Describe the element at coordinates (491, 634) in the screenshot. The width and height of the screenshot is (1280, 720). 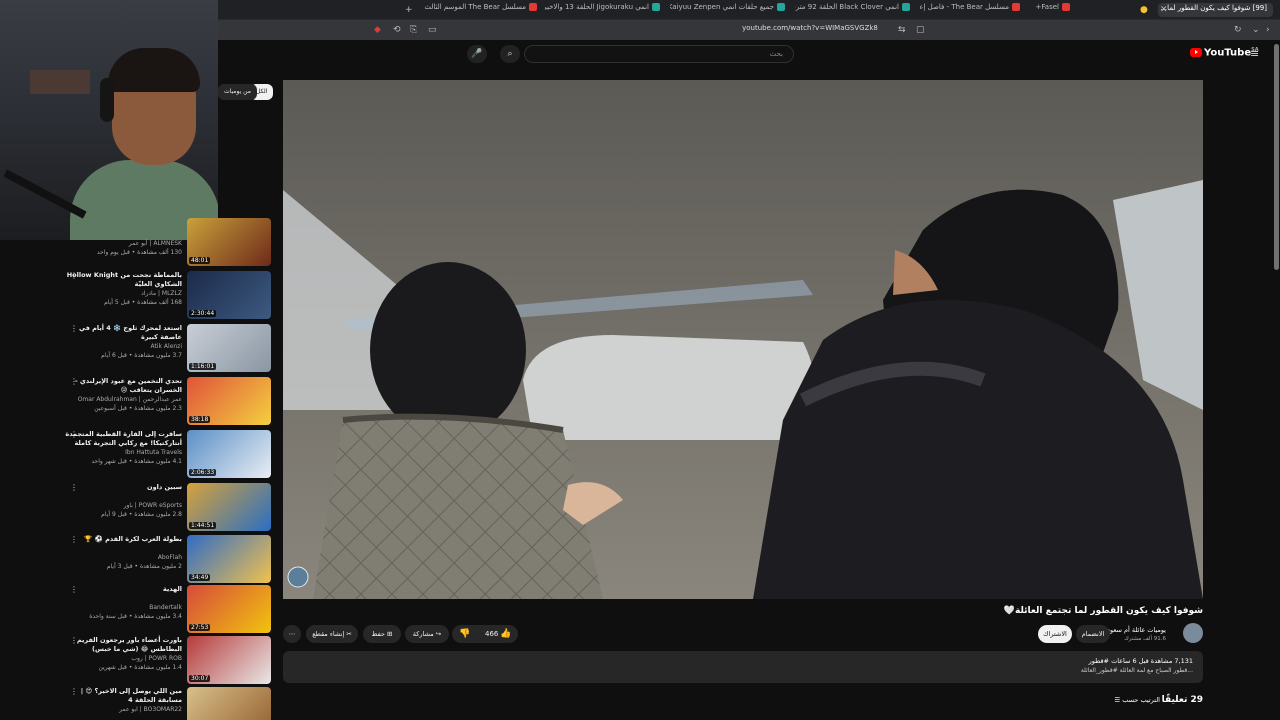
I see `like-count: 466` at that location.